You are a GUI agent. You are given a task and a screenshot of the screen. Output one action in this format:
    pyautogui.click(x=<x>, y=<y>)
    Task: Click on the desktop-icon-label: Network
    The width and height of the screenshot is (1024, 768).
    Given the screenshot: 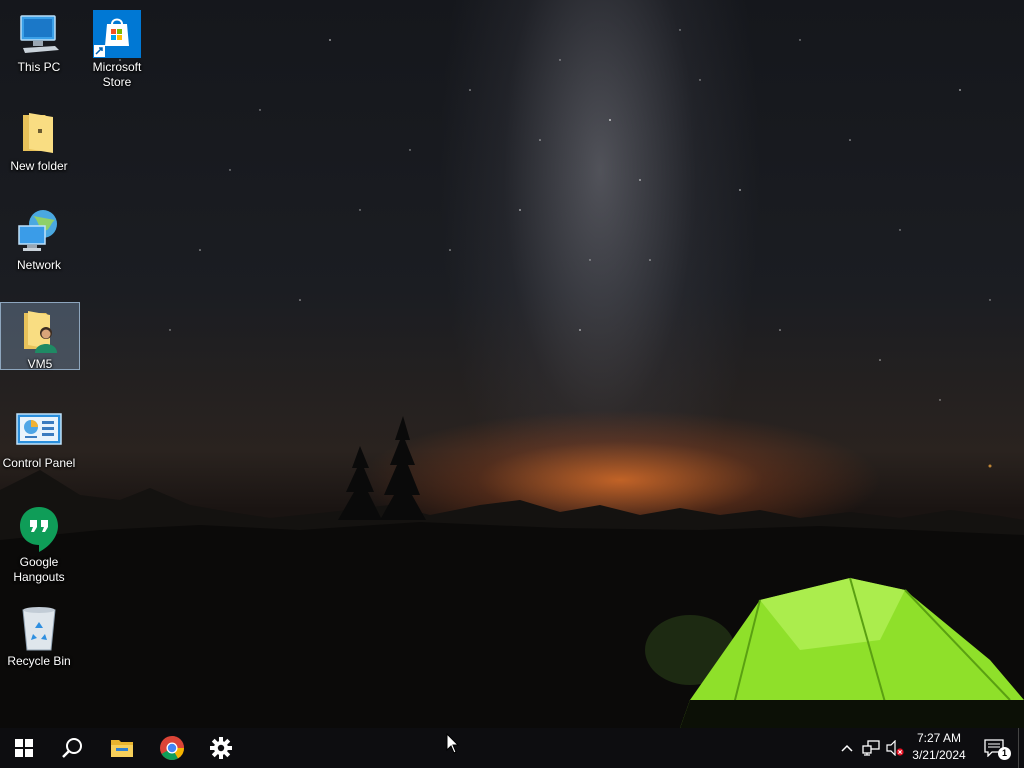 What is the action you would take?
    pyautogui.click(x=38, y=265)
    